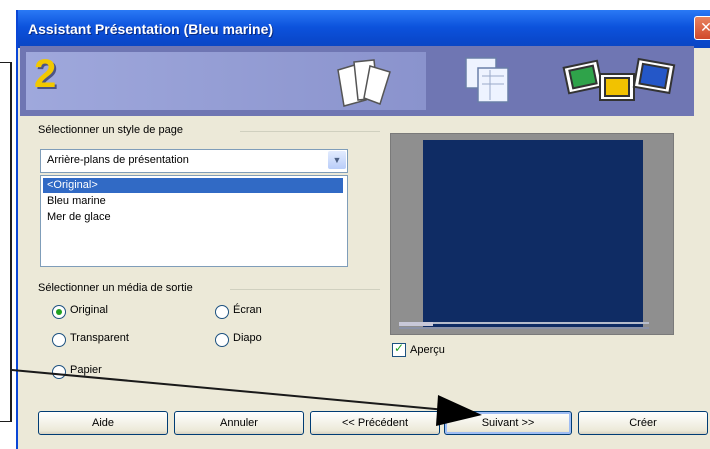 Image resolution: width=710 pixels, height=449 pixels. I want to click on dropdown-value: Arrière-plans de présentation, so click(118, 160).